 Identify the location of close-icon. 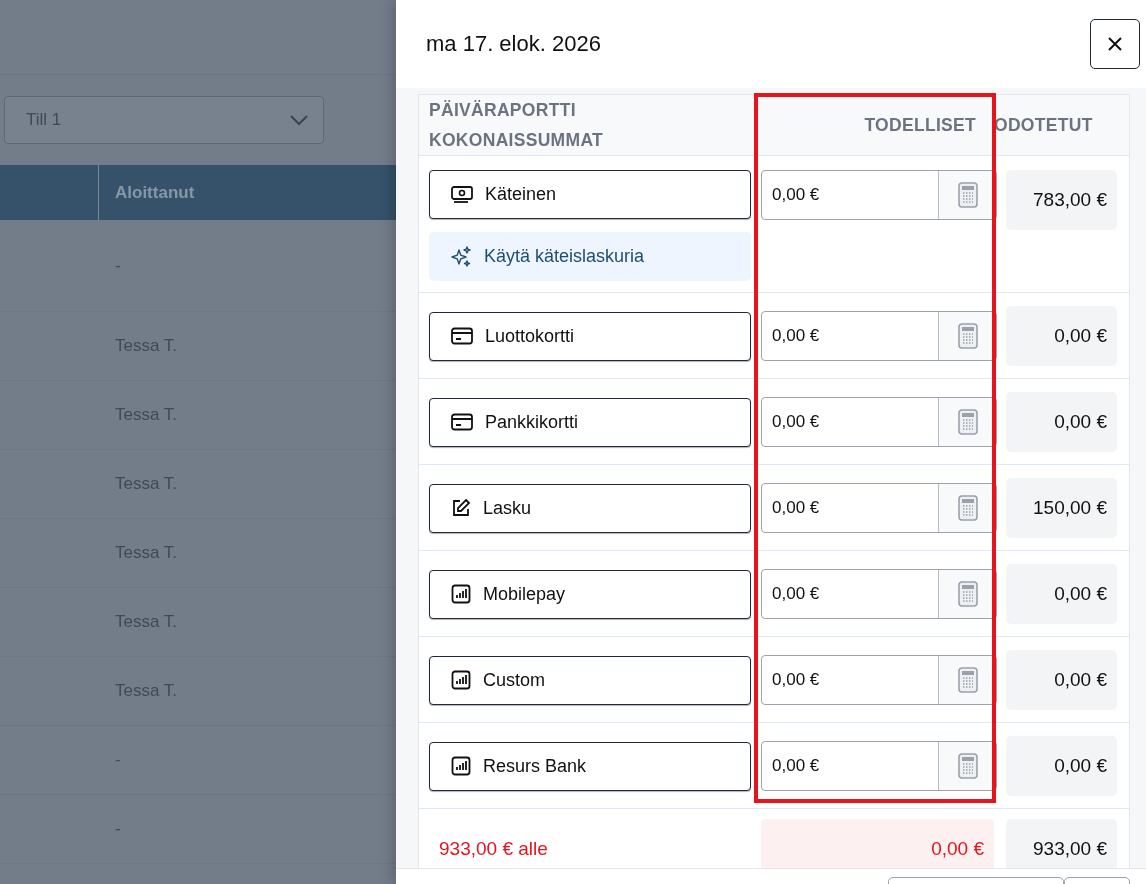
(1115, 44).